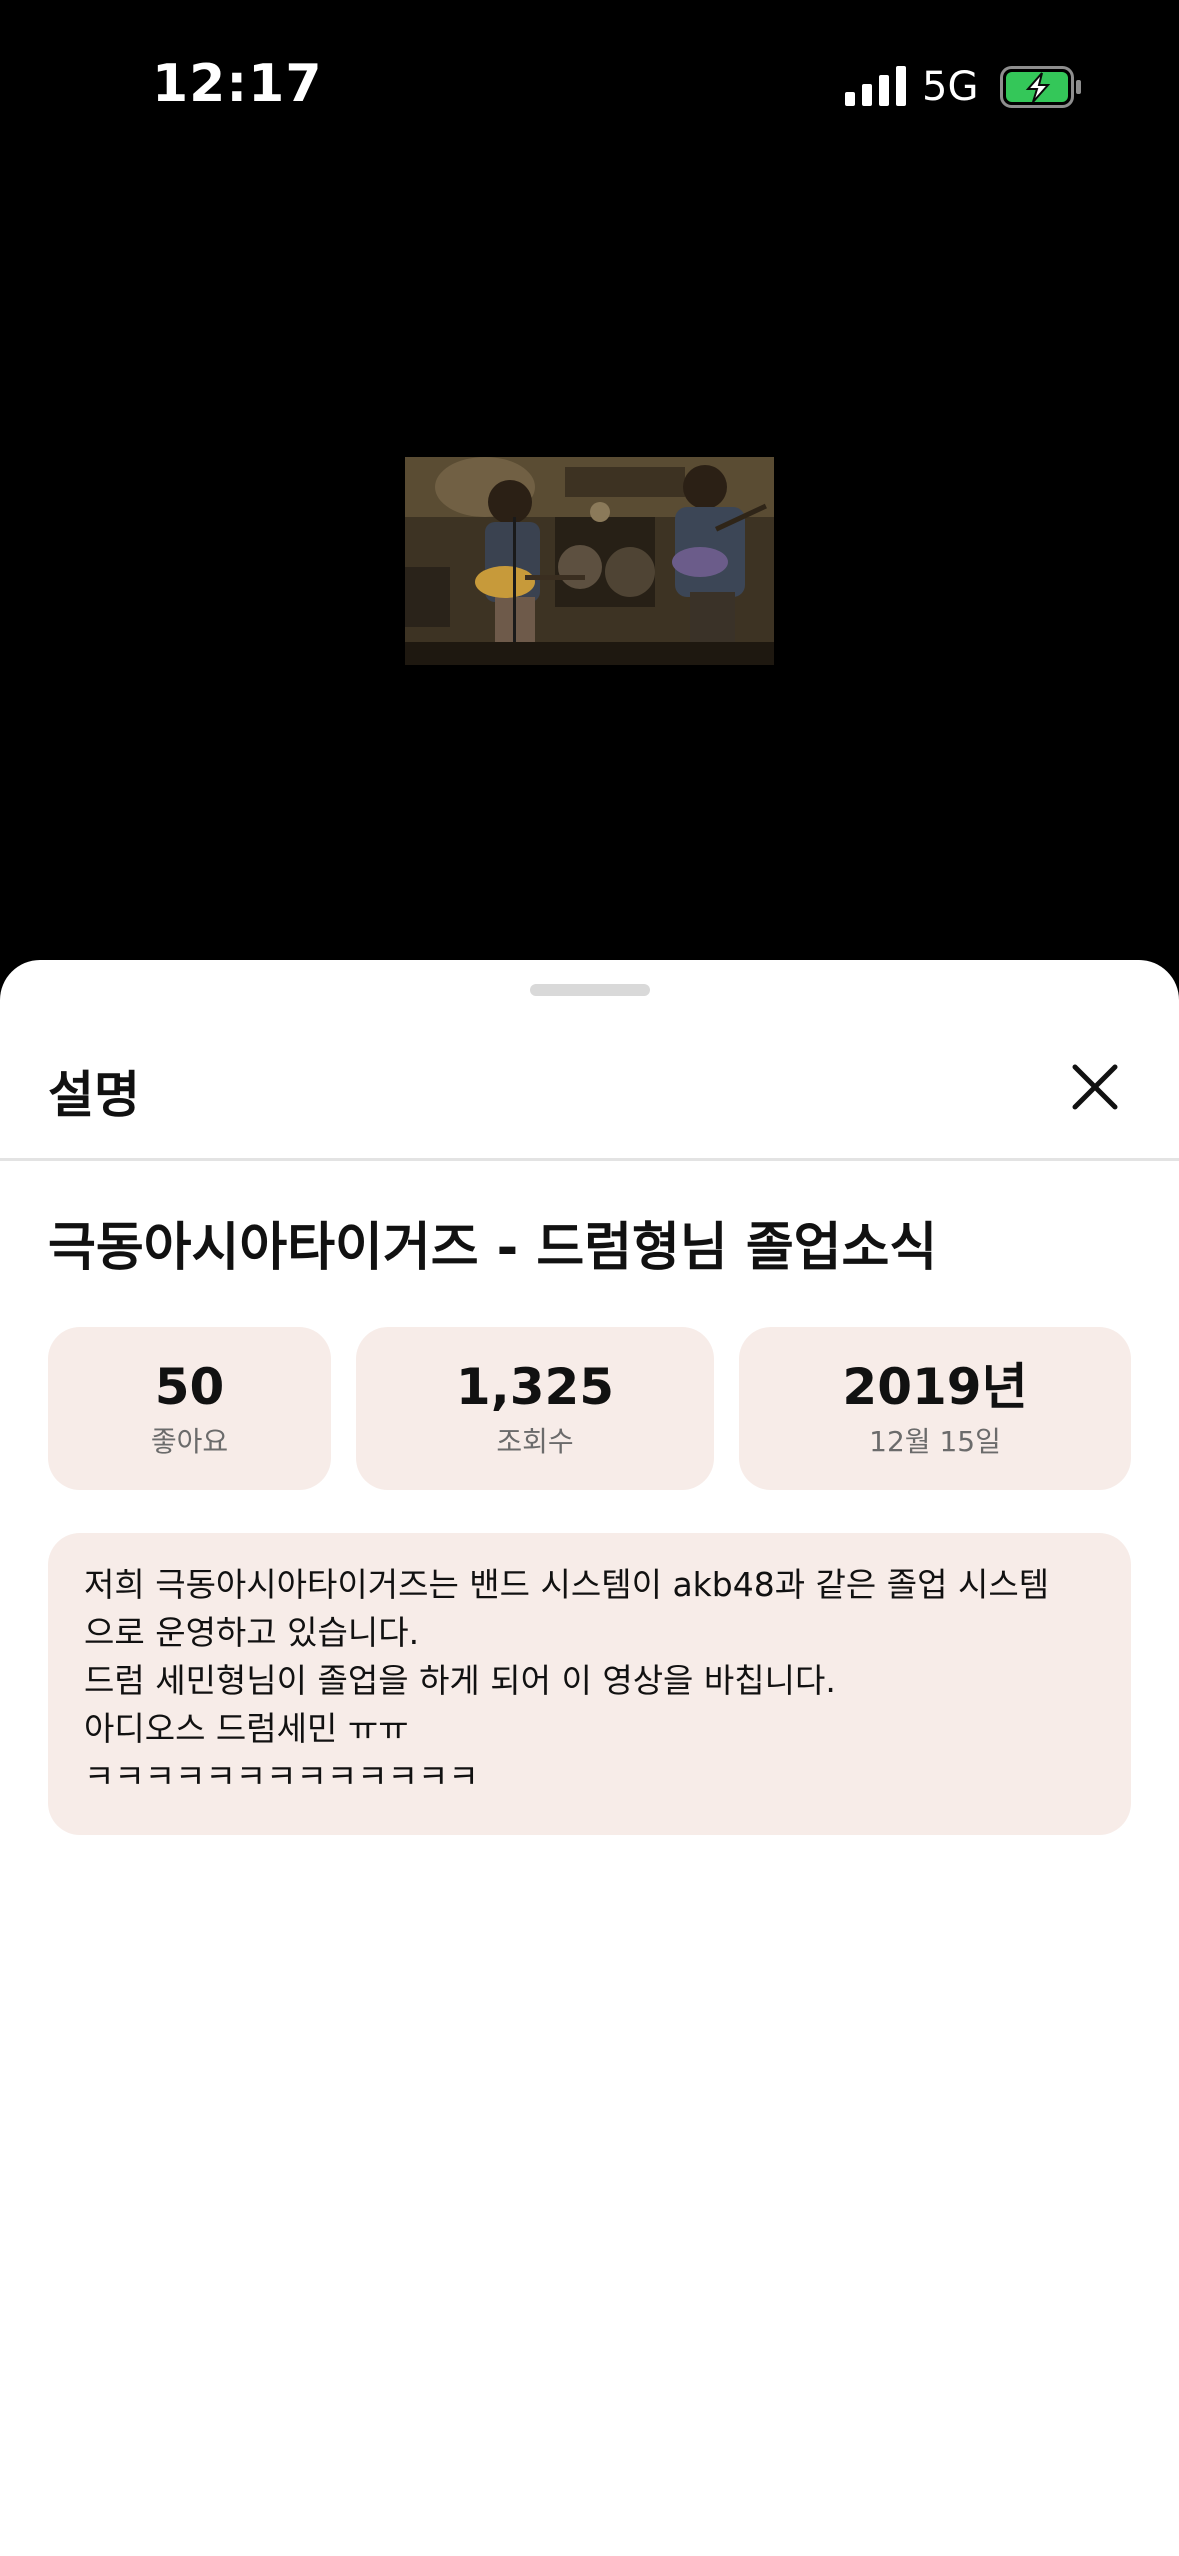 The image size is (1179, 2556). I want to click on likes-stat: 50 좋아요, so click(189, 1408).